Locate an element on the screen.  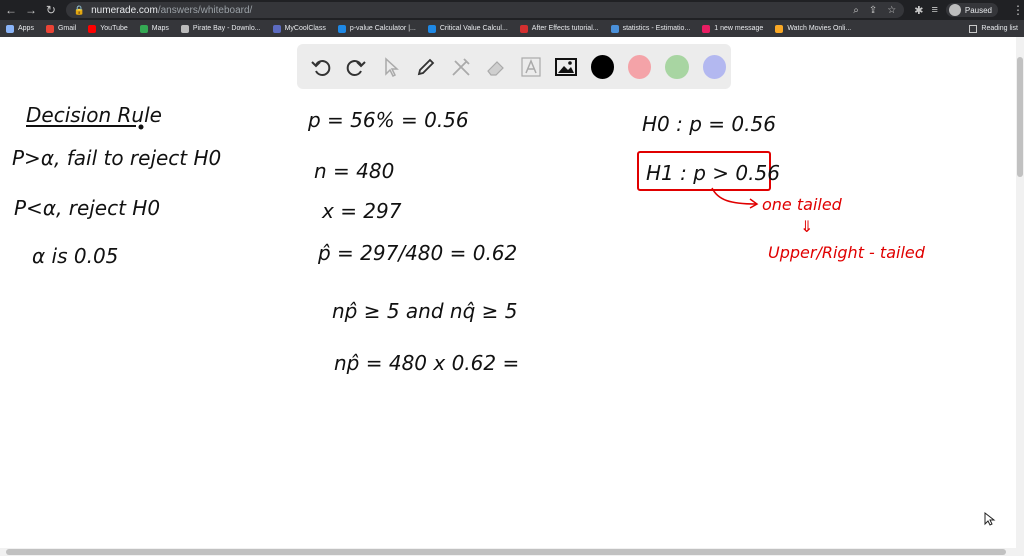
color-swatch-lavender is located at coordinates (714, 66).